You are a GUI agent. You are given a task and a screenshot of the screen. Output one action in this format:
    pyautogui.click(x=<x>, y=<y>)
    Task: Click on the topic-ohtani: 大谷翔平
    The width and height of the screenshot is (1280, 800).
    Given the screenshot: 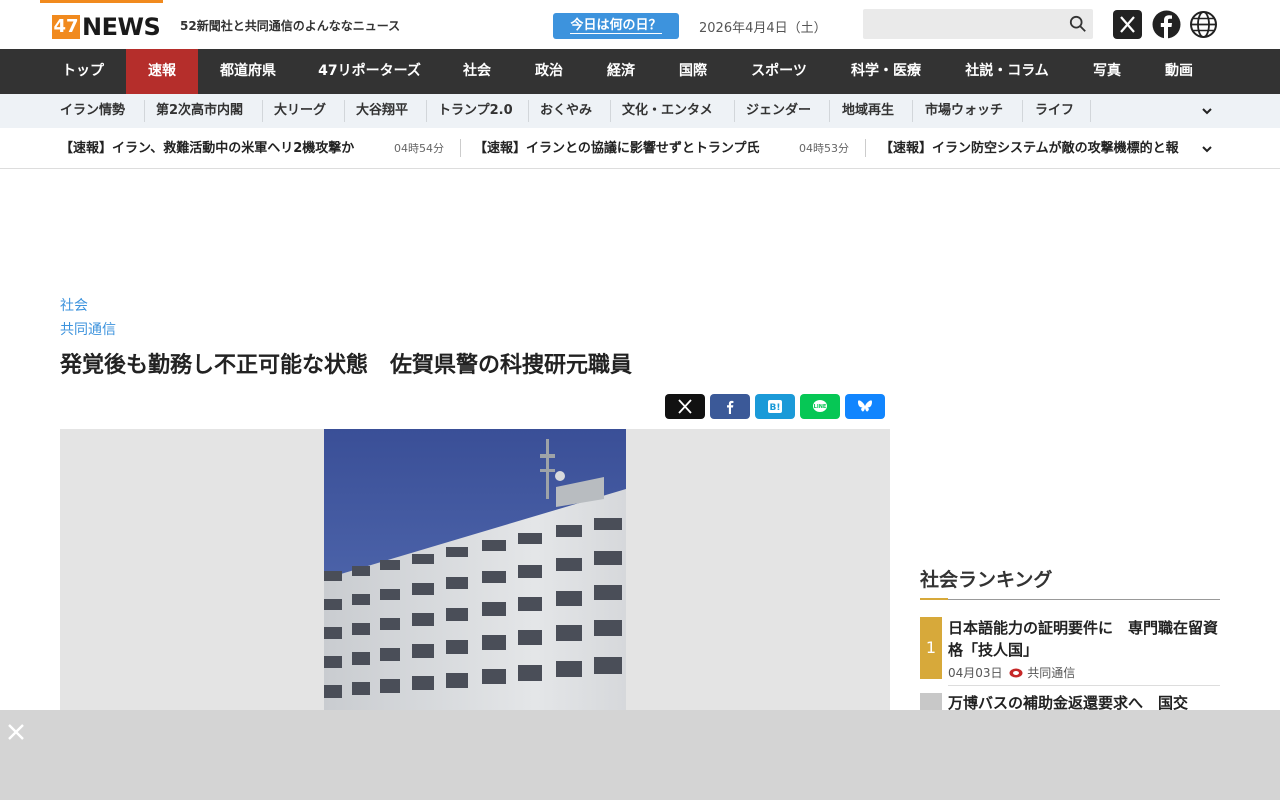 What is the action you would take?
    pyautogui.click(x=382, y=111)
    